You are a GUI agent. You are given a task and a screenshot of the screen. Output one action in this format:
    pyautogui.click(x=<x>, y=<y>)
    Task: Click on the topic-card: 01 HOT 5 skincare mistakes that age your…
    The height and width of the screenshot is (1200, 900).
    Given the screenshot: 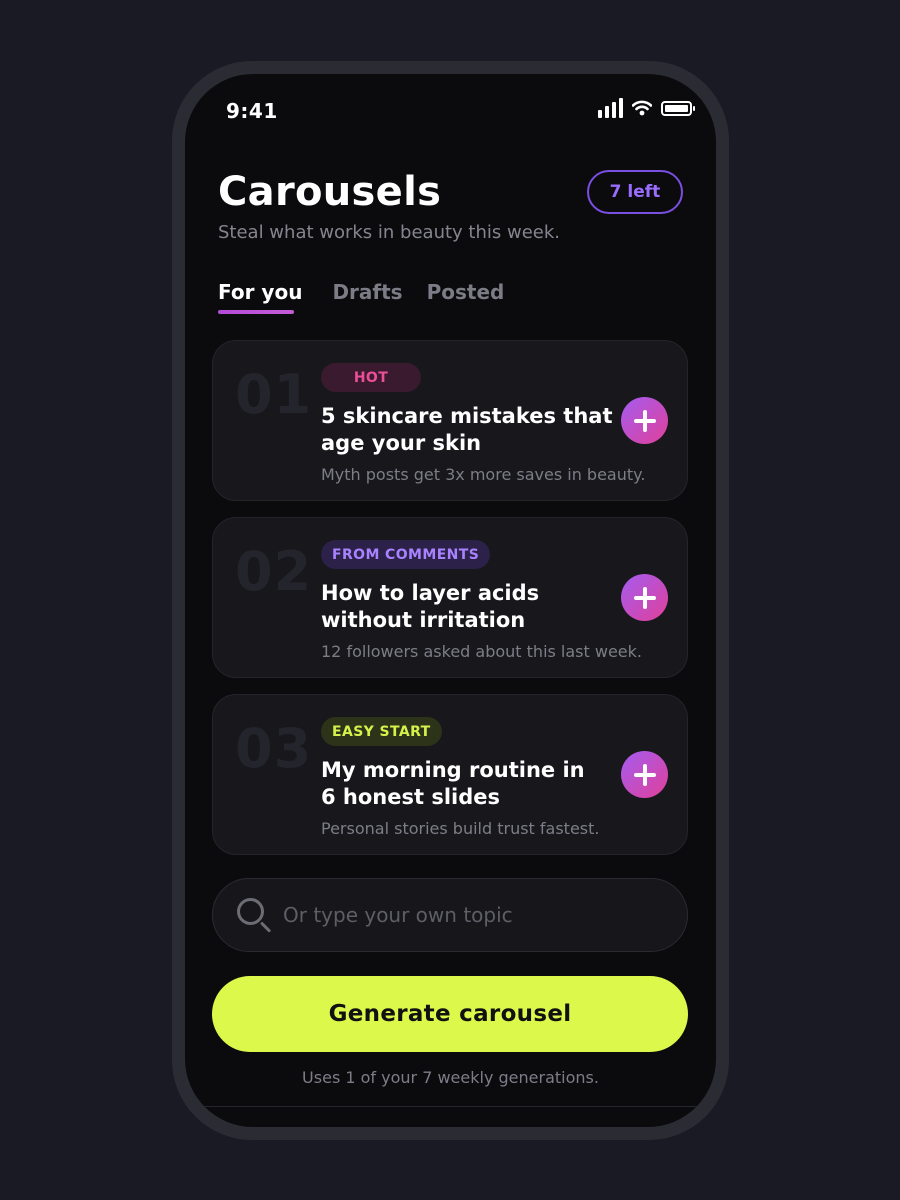 What is the action you would take?
    pyautogui.click(x=450, y=420)
    